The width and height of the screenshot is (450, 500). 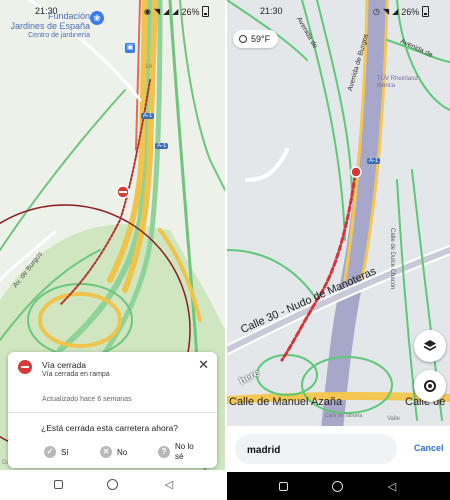 I want to click on closure-updated: Actualizado hace 6 semanas, so click(x=87, y=399).